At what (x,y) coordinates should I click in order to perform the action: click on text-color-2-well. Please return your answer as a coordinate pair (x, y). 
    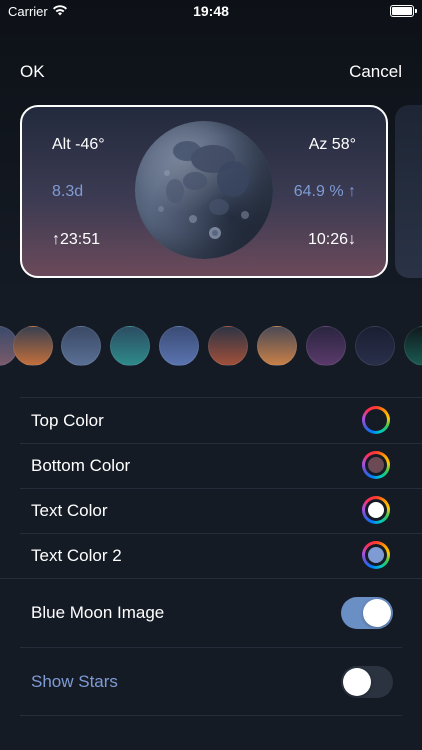
    Looking at the image, I should click on (376, 555).